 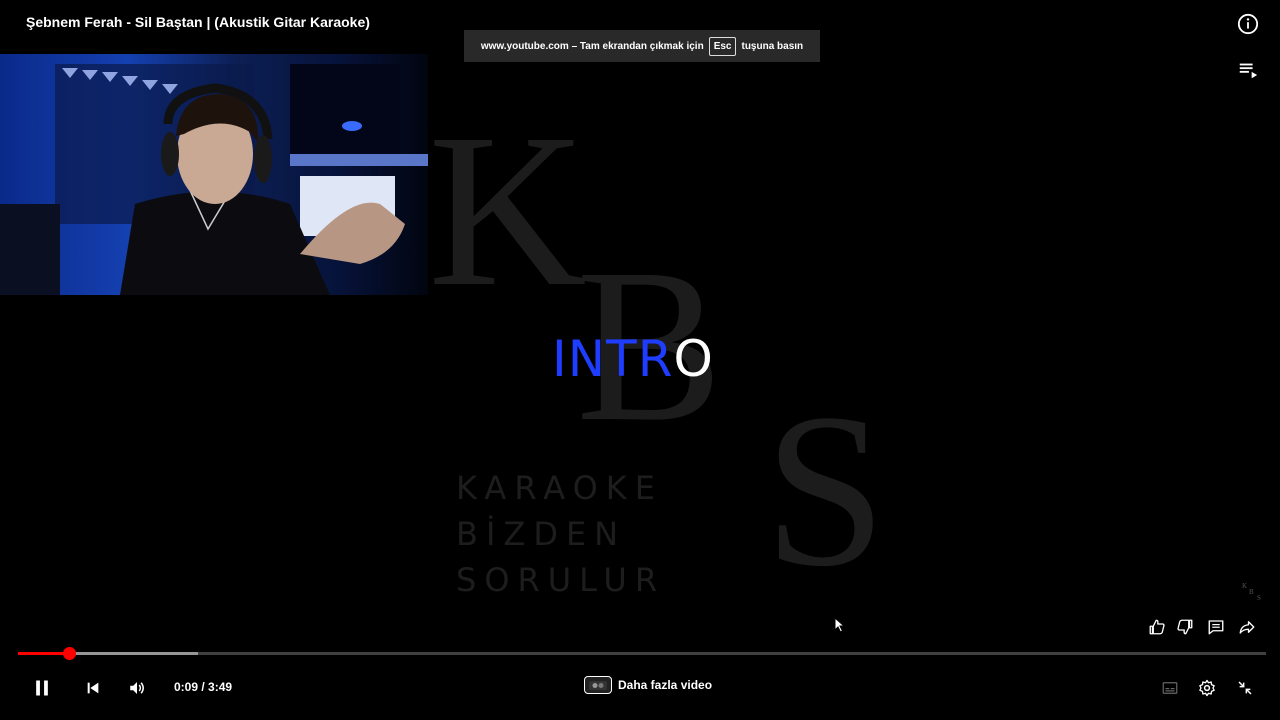 What do you see at coordinates (137, 688) in the screenshot?
I see `volume-icon` at bounding box center [137, 688].